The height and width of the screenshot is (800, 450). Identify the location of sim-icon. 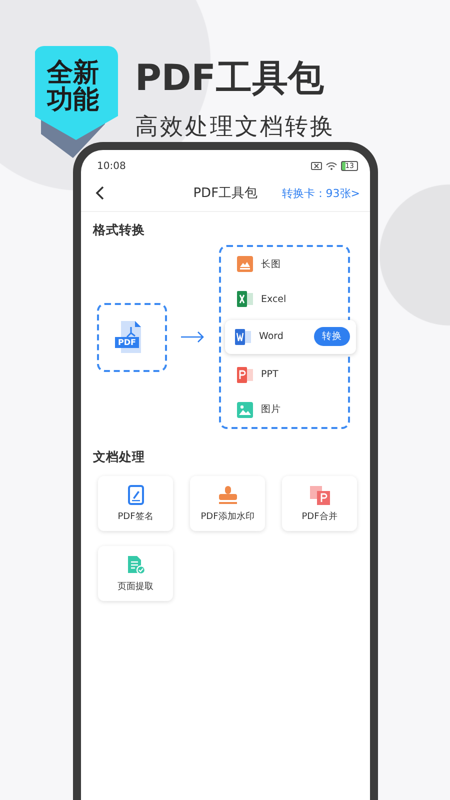
(316, 166).